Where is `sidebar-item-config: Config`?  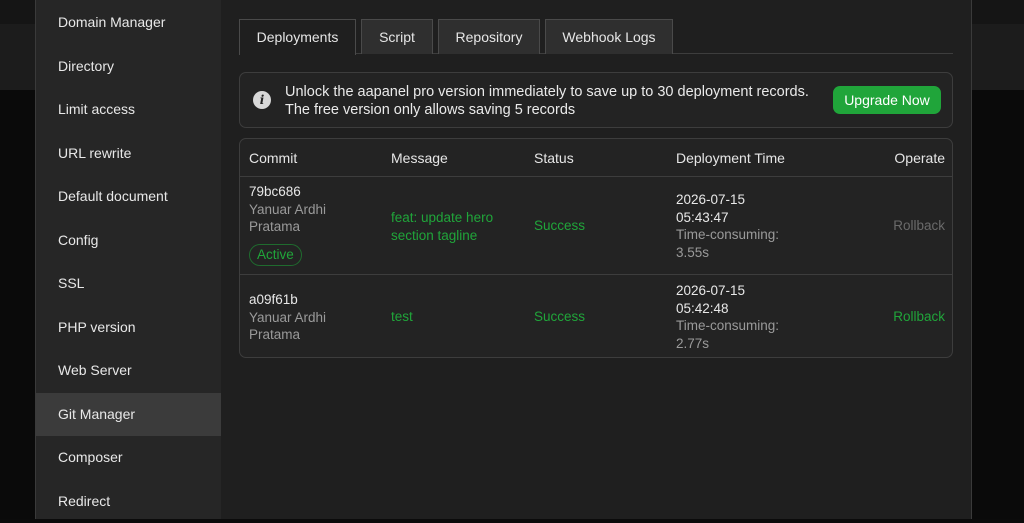
sidebar-item-config: Config is located at coordinates (128, 240).